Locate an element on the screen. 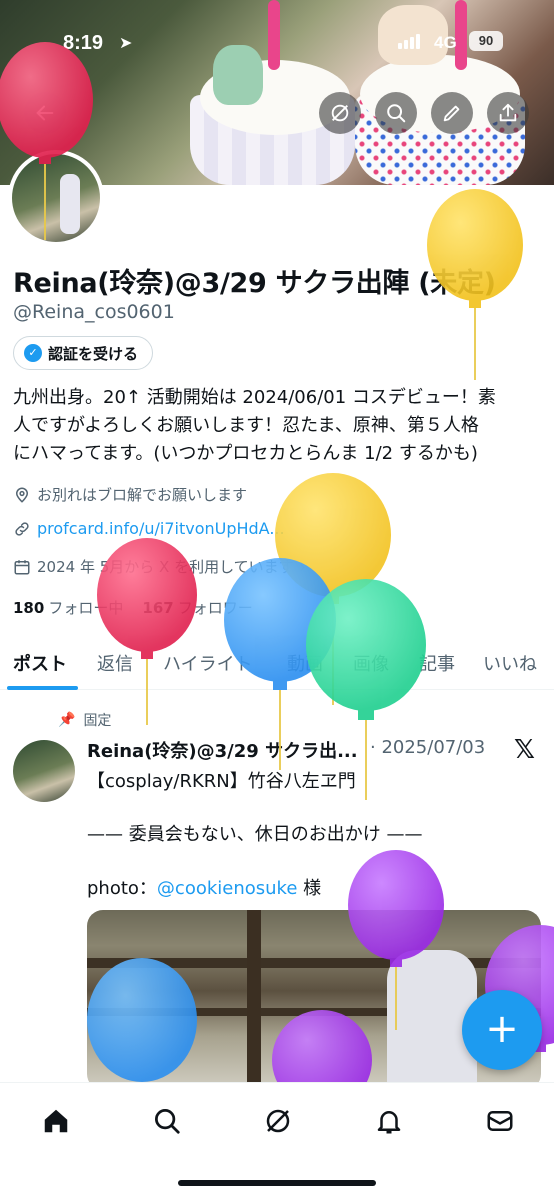 The width and height of the screenshot is (554, 1200). compose-post-button: + is located at coordinates (502, 1030).